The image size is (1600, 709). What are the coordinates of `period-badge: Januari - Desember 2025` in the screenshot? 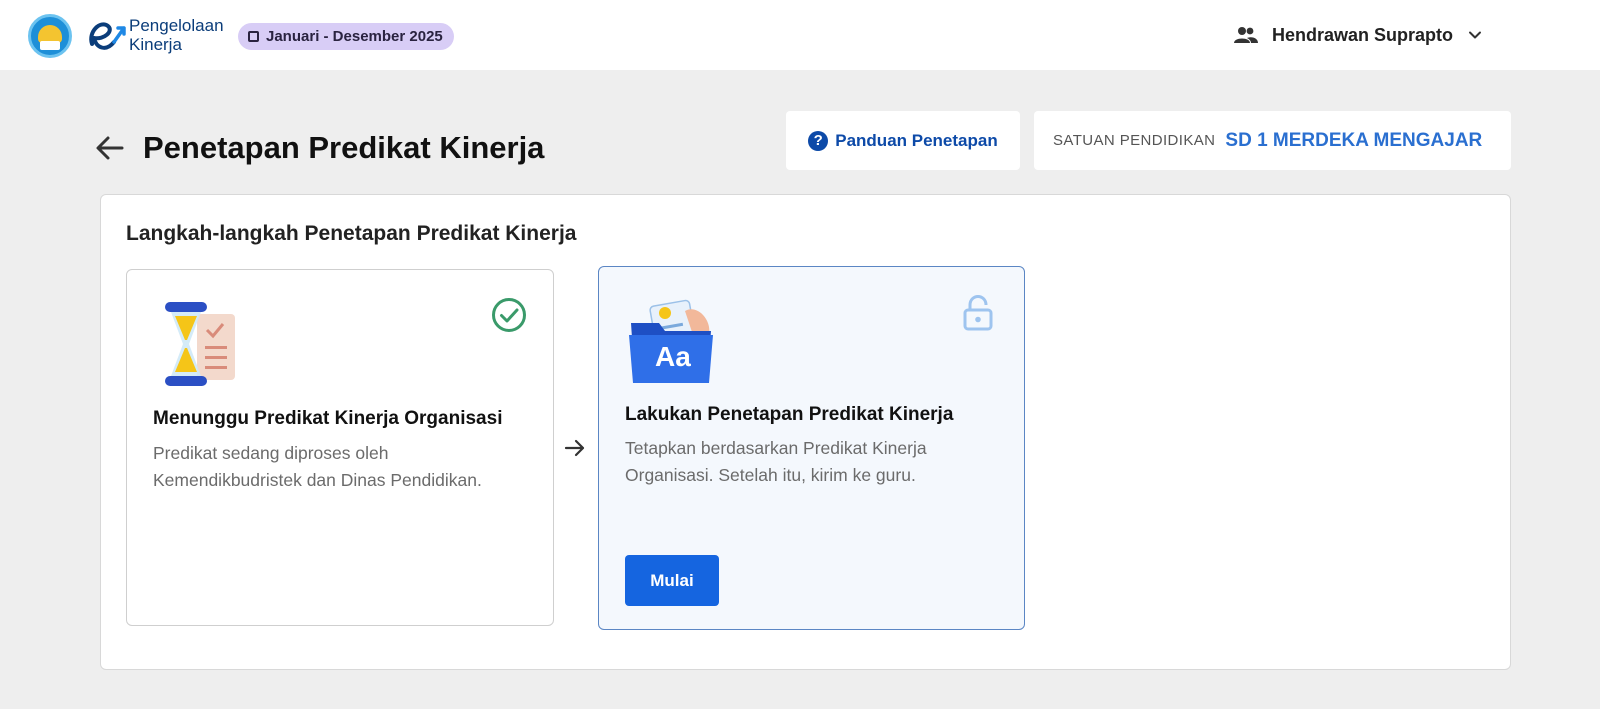 It's located at (346, 36).